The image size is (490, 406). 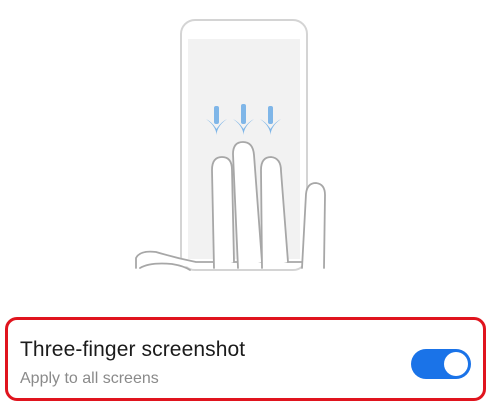 I want to click on three-finger-screenshot-toggle, so click(x=441, y=364).